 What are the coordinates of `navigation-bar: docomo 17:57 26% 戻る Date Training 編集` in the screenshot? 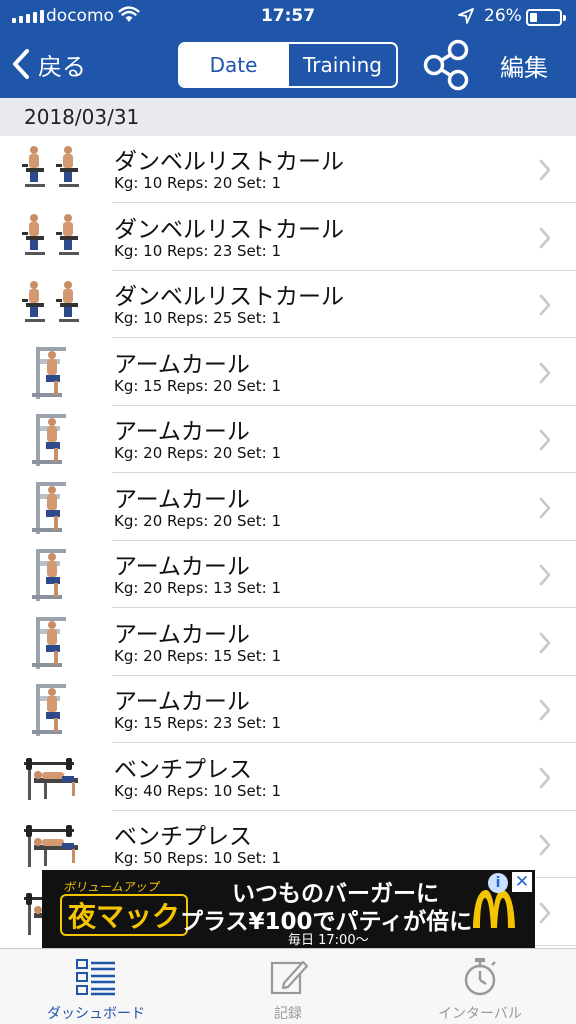 It's located at (288, 49).